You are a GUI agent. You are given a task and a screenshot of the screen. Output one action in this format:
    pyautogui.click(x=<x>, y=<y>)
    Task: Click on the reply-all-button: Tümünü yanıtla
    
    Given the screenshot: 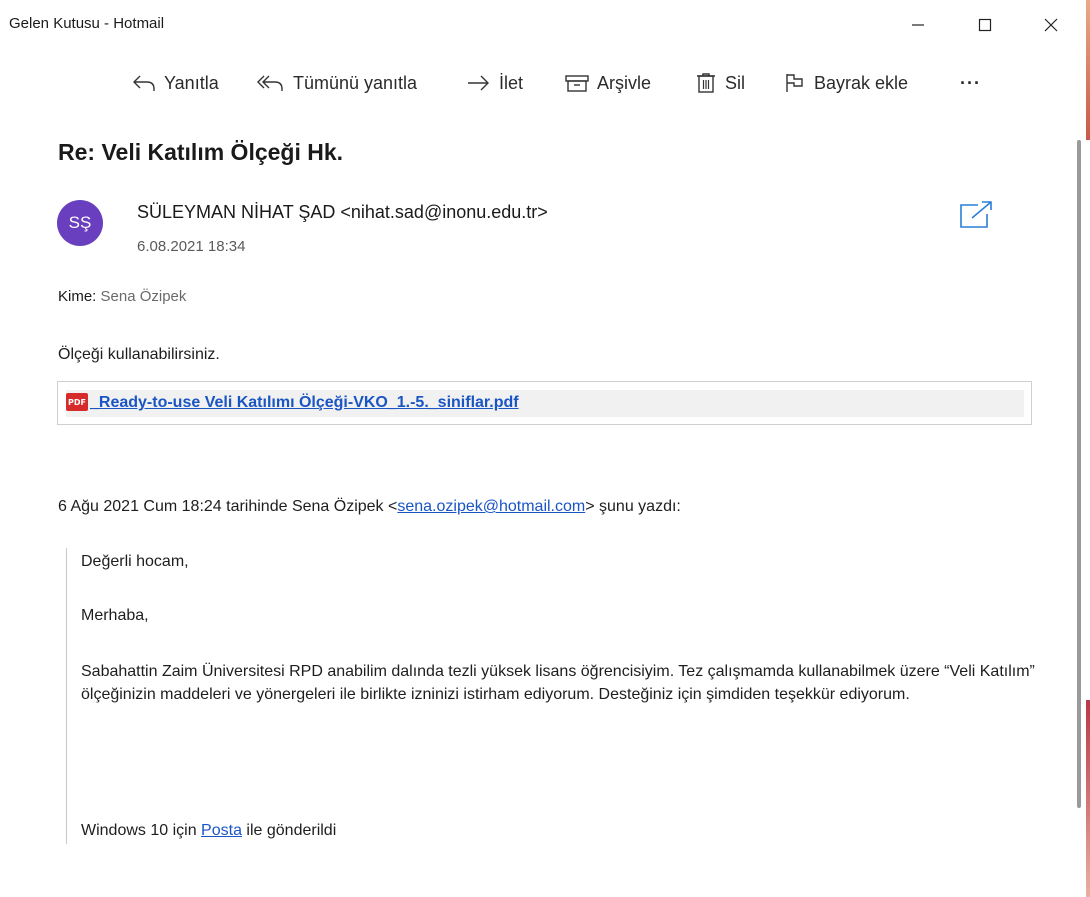 What is the action you would take?
    pyautogui.click(x=336, y=83)
    